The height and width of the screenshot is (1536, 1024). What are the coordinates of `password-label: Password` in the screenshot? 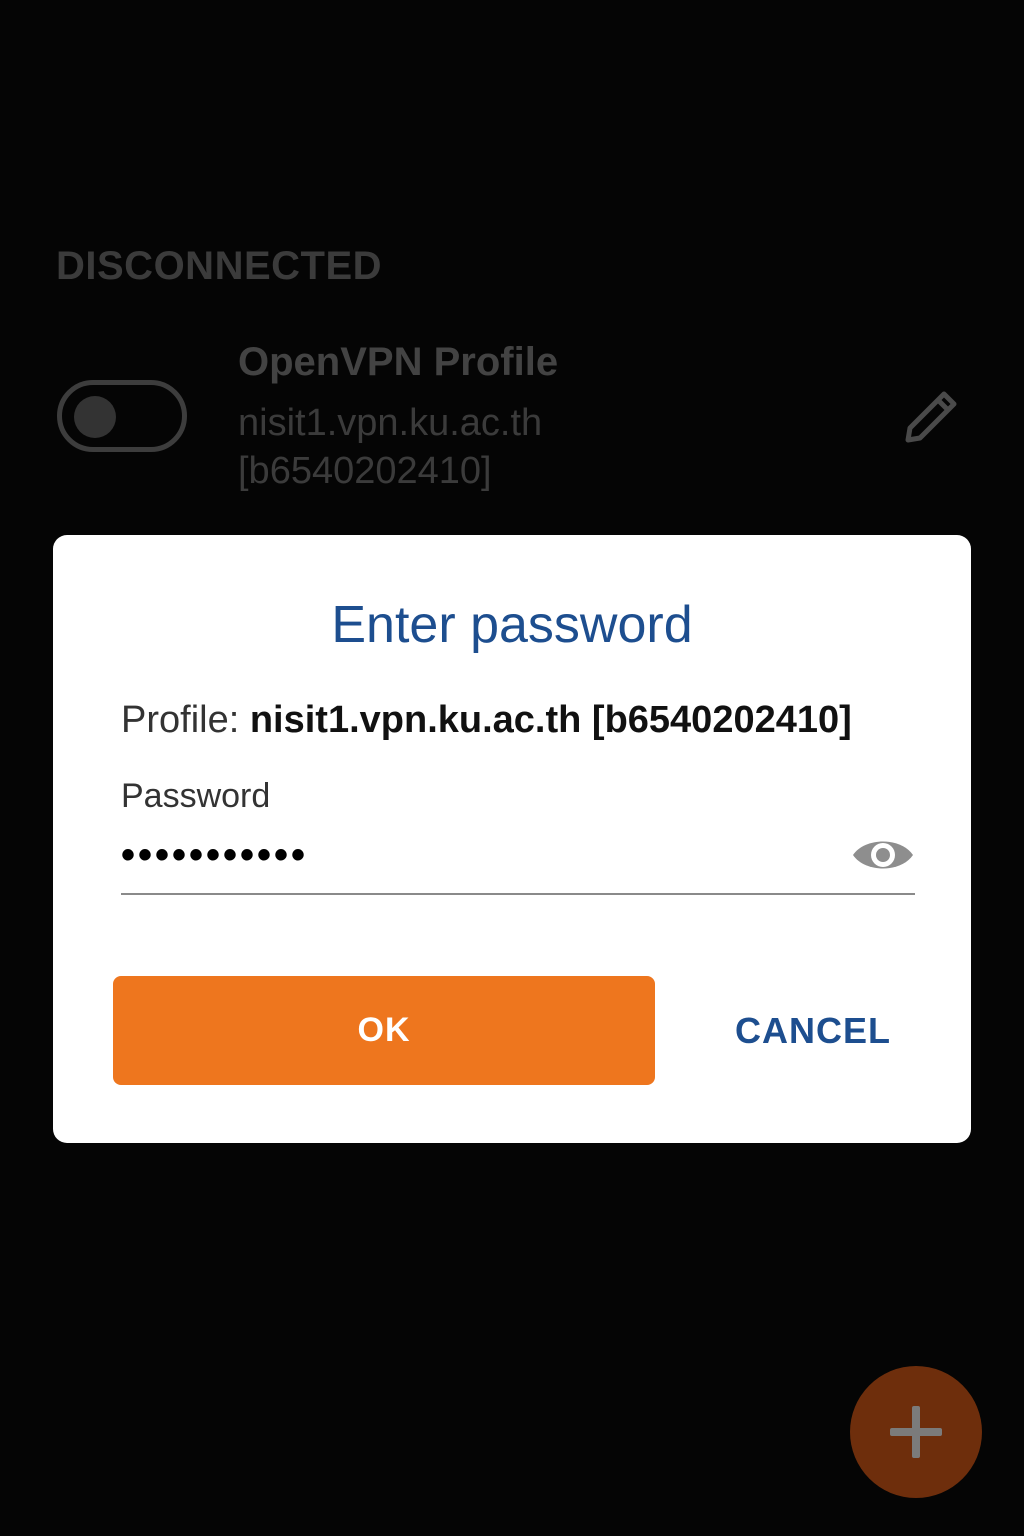 It's located at (196, 796).